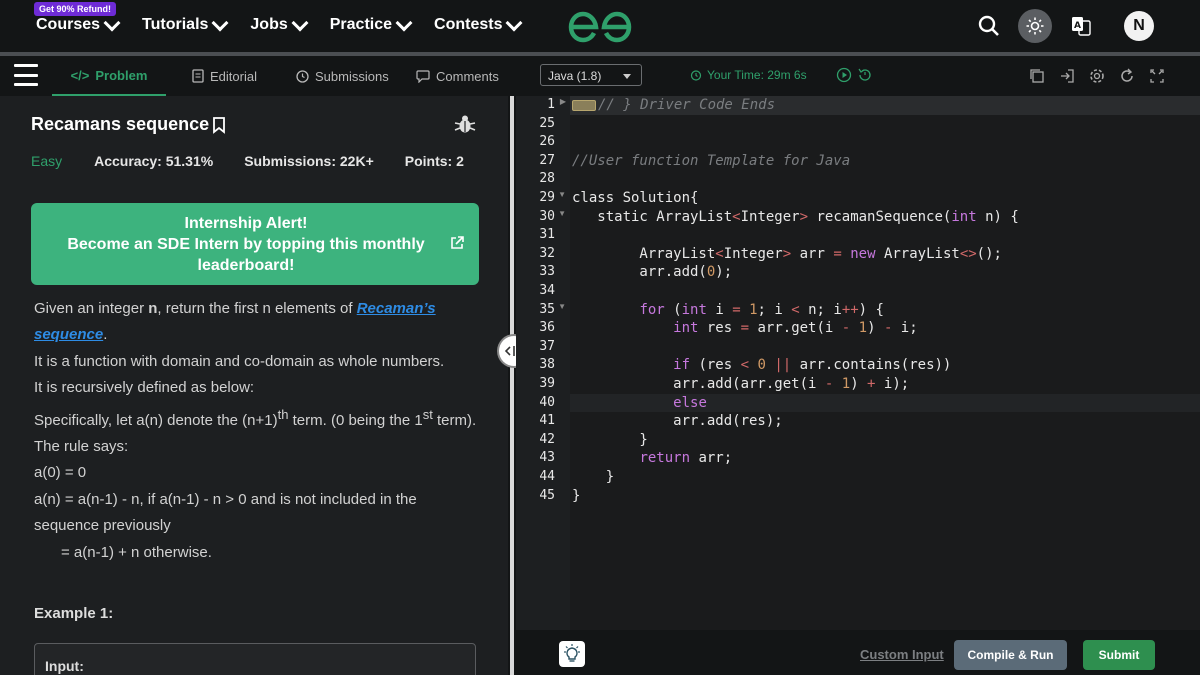  I want to click on line-number: 33, so click(547, 272).